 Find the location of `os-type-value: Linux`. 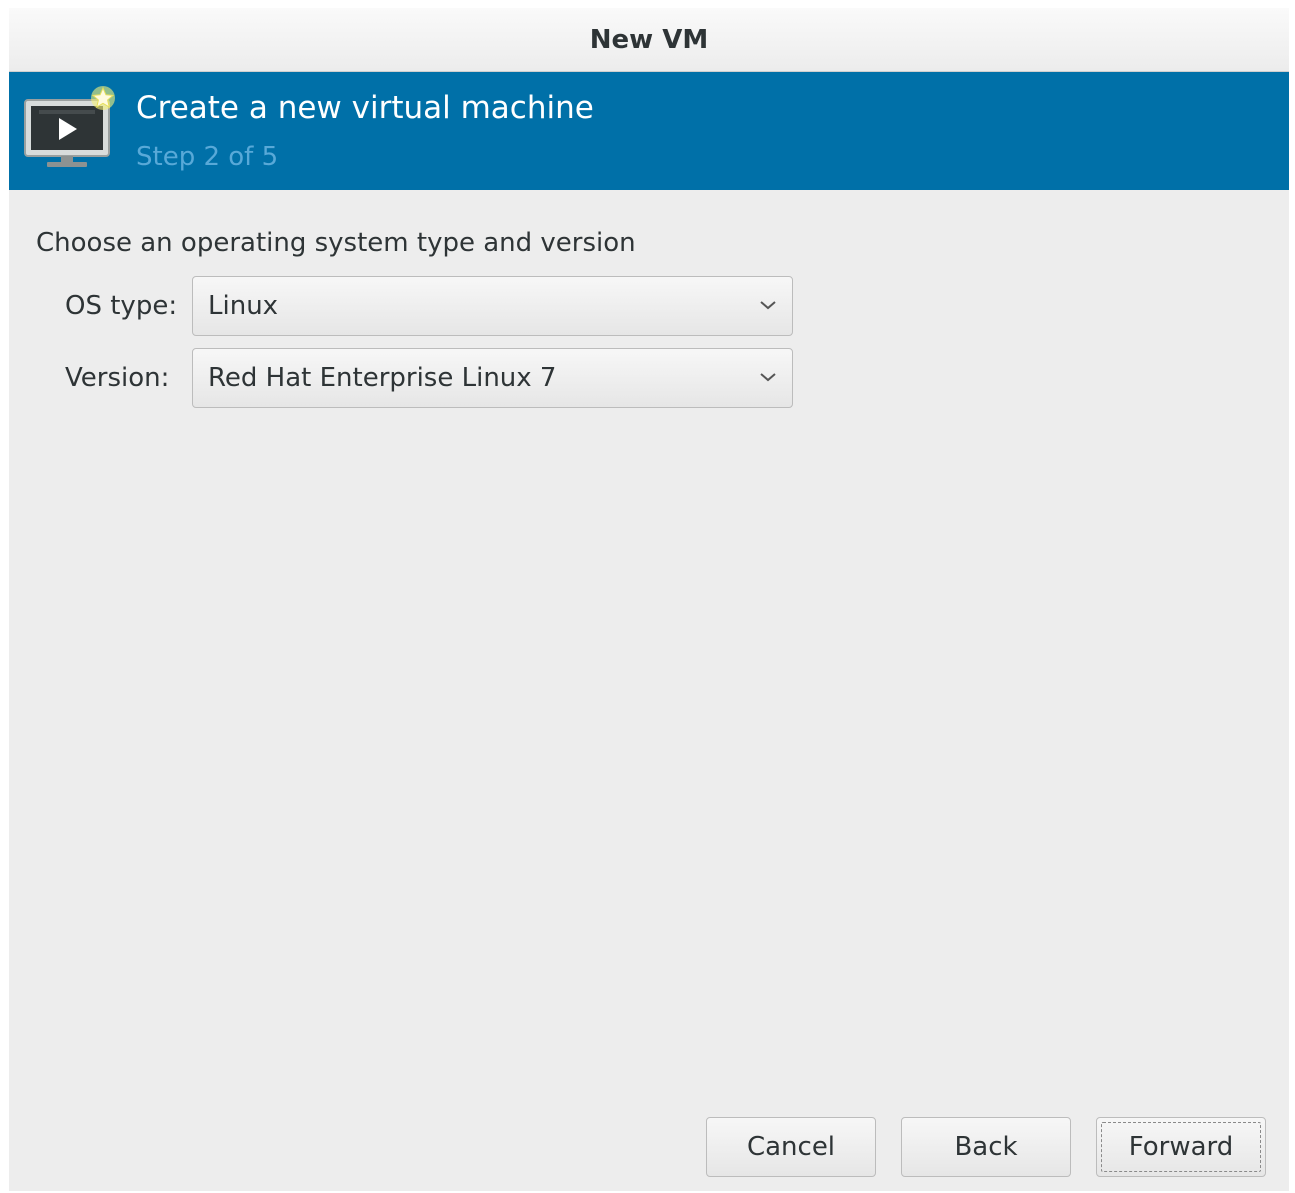

os-type-value: Linux is located at coordinates (243, 306).